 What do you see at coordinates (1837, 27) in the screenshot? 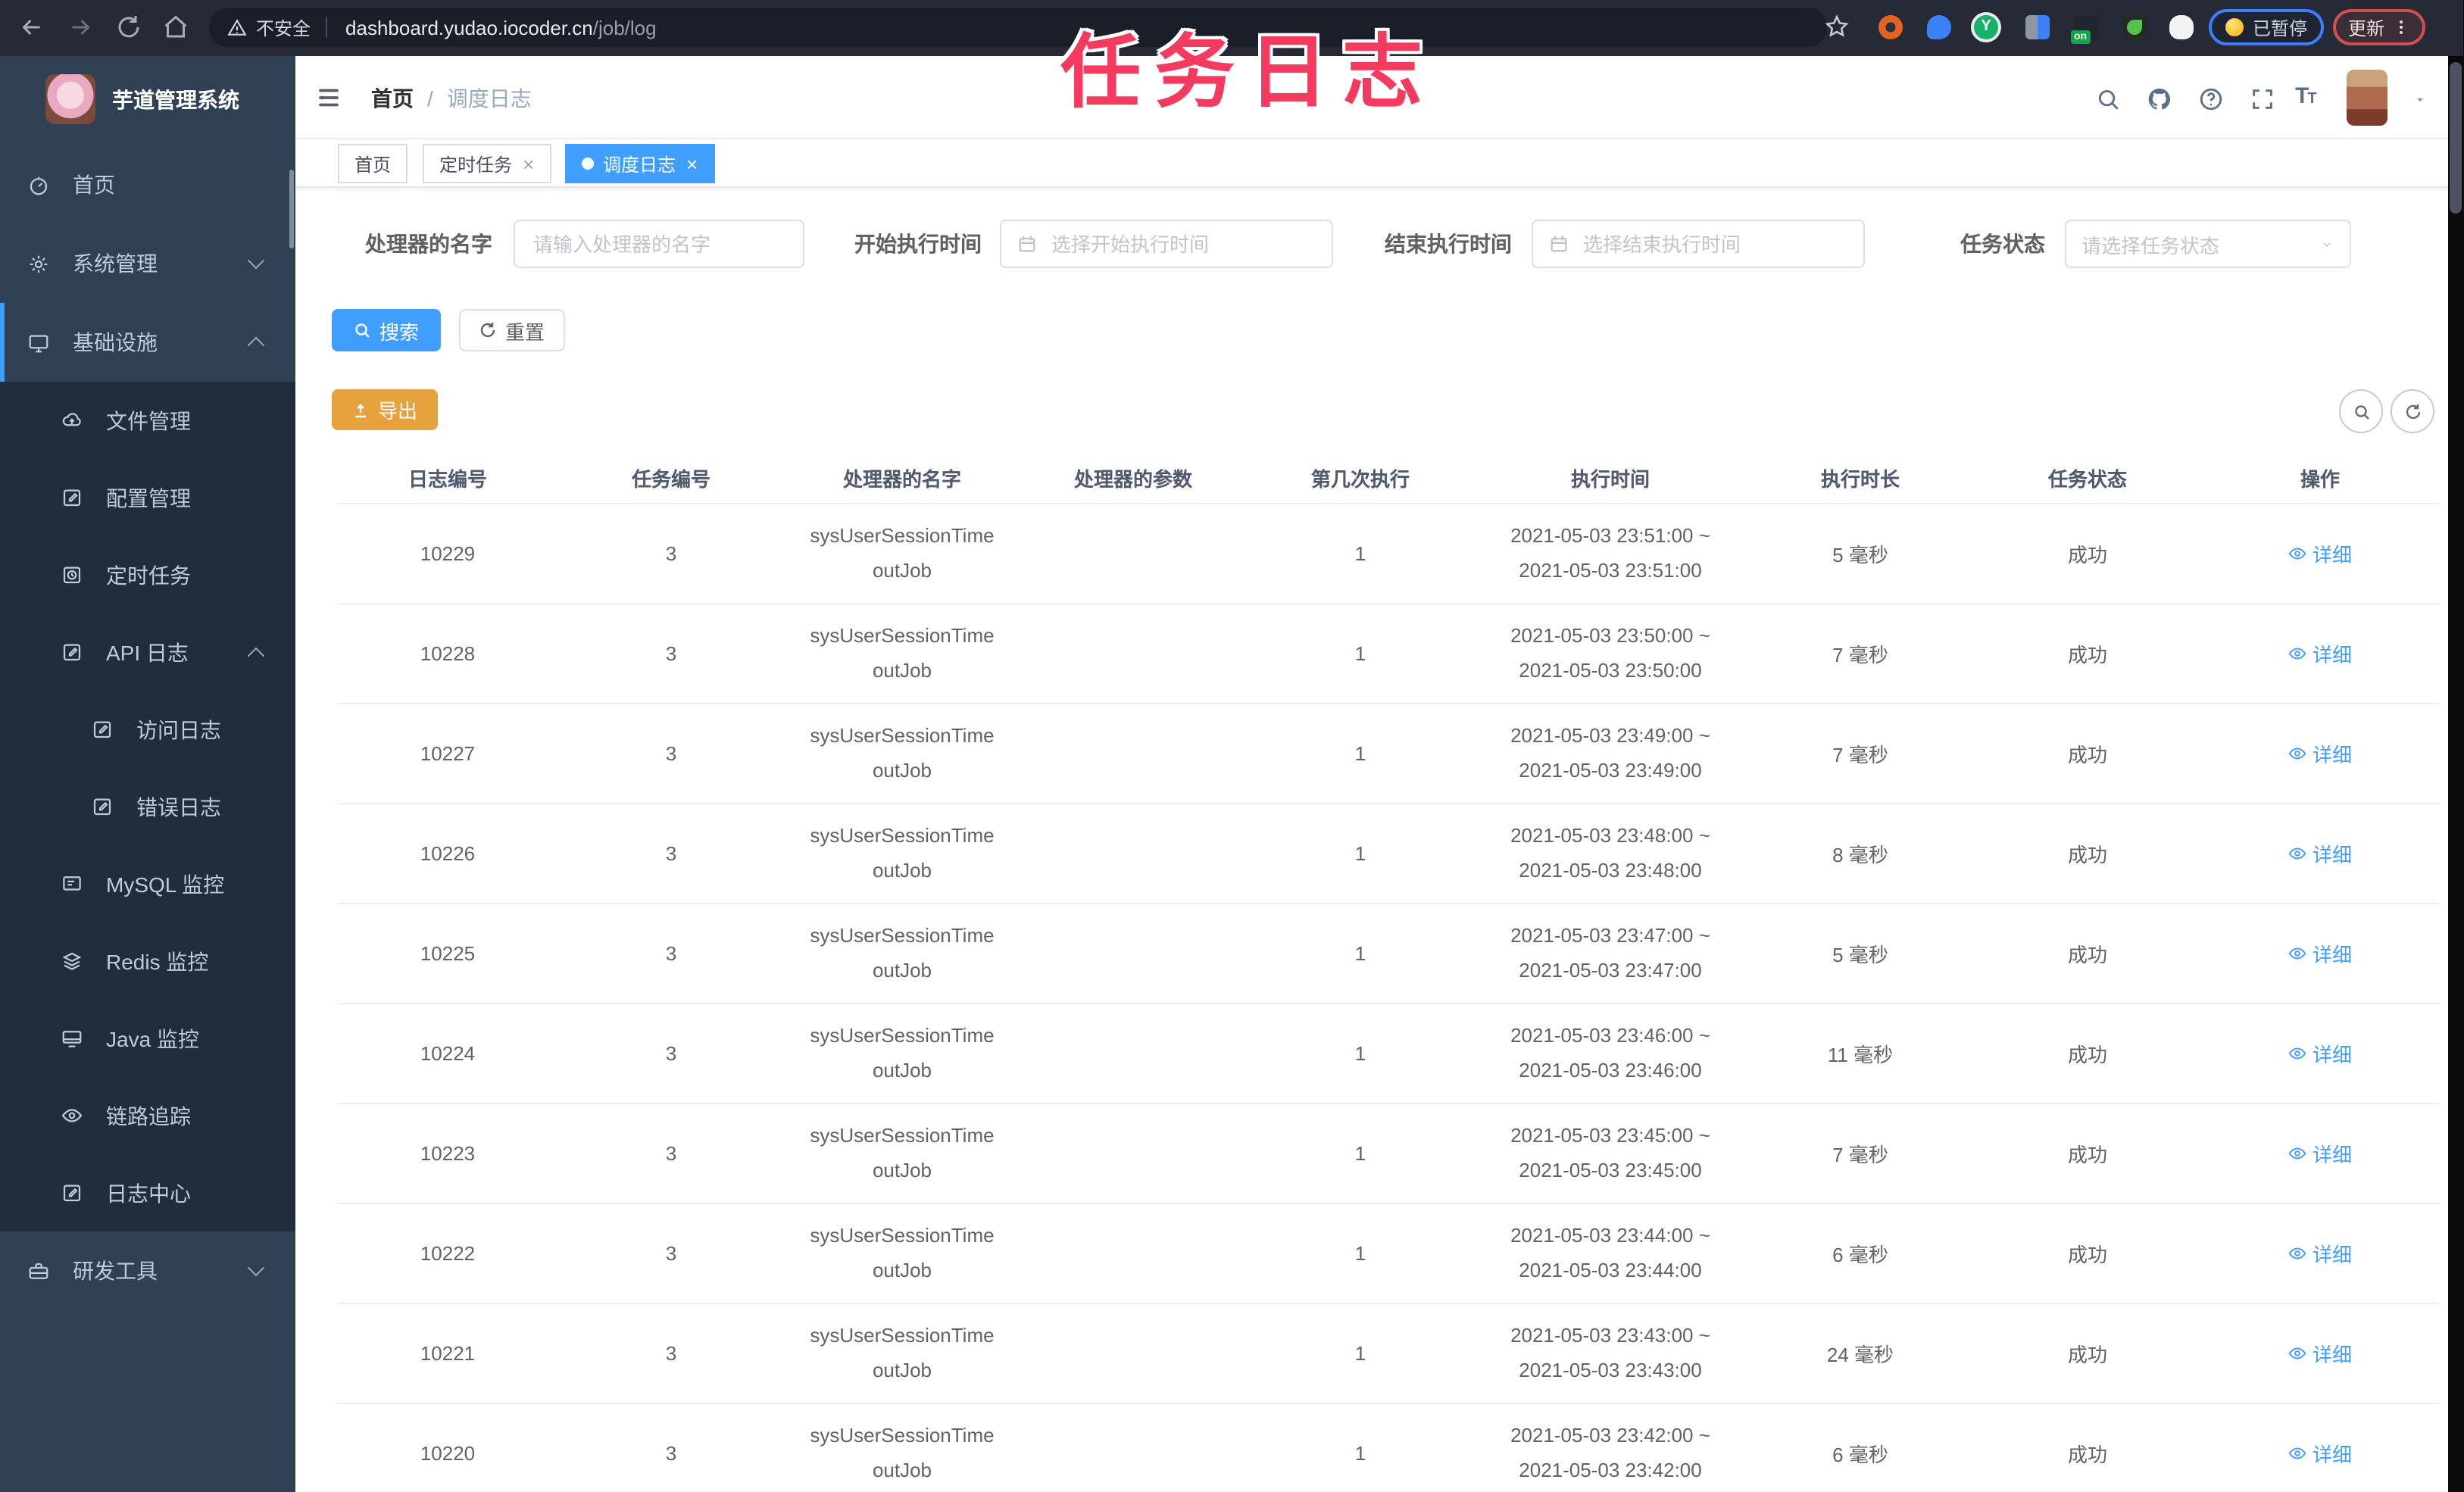
I see `bookmark-star-icon` at bounding box center [1837, 27].